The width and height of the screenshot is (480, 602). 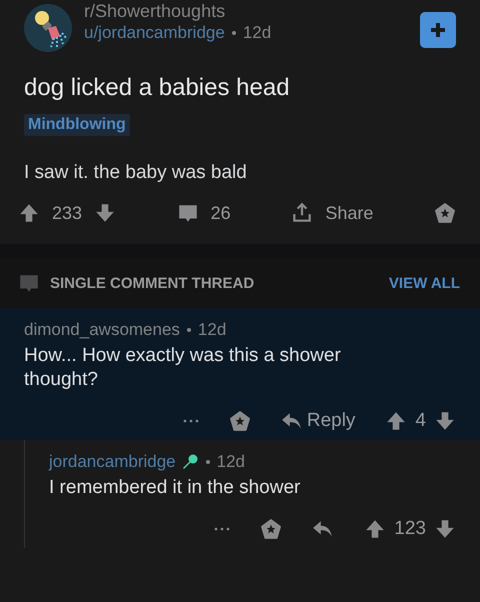 What do you see at coordinates (154, 33) in the screenshot?
I see `post-author: u/jordancambridge` at bounding box center [154, 33].